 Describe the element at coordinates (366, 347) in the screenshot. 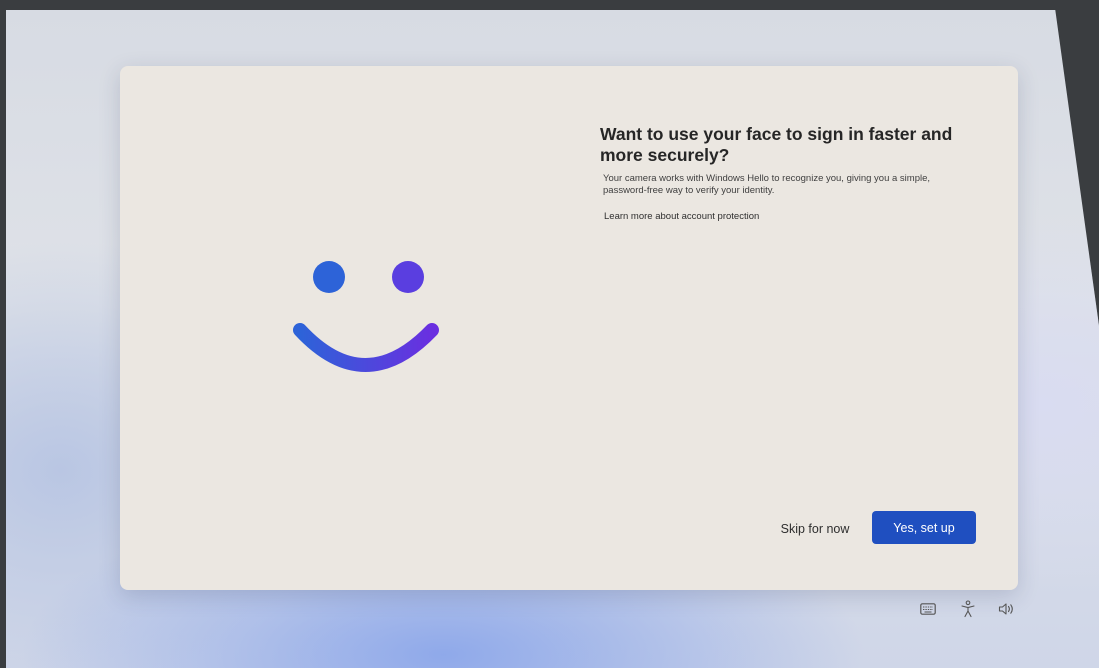

I see `smile-arc` at that location.